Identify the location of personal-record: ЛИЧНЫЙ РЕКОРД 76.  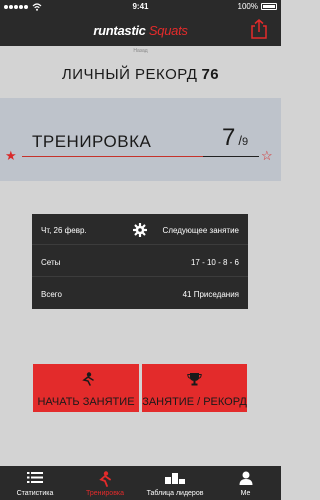
(140, 74).